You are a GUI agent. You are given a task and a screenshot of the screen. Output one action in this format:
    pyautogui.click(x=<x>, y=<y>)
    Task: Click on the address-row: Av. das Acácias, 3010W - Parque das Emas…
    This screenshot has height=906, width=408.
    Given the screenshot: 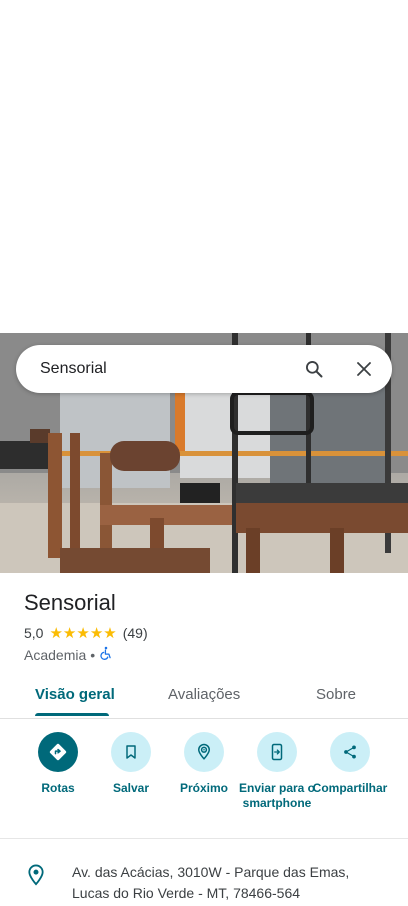 What is the action you would take?
    pyautogui.click(x=204, y=880)
    